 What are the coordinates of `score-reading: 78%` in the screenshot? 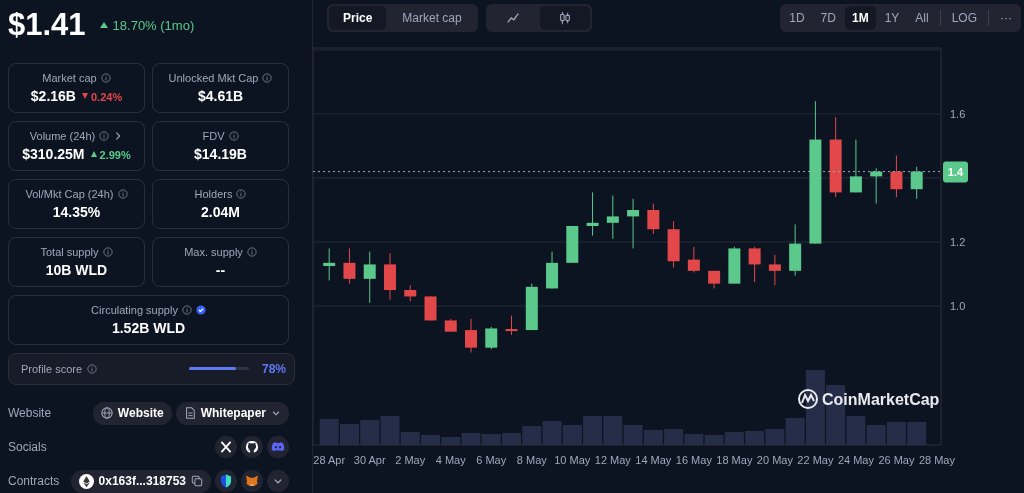 It's located at (273, 368).